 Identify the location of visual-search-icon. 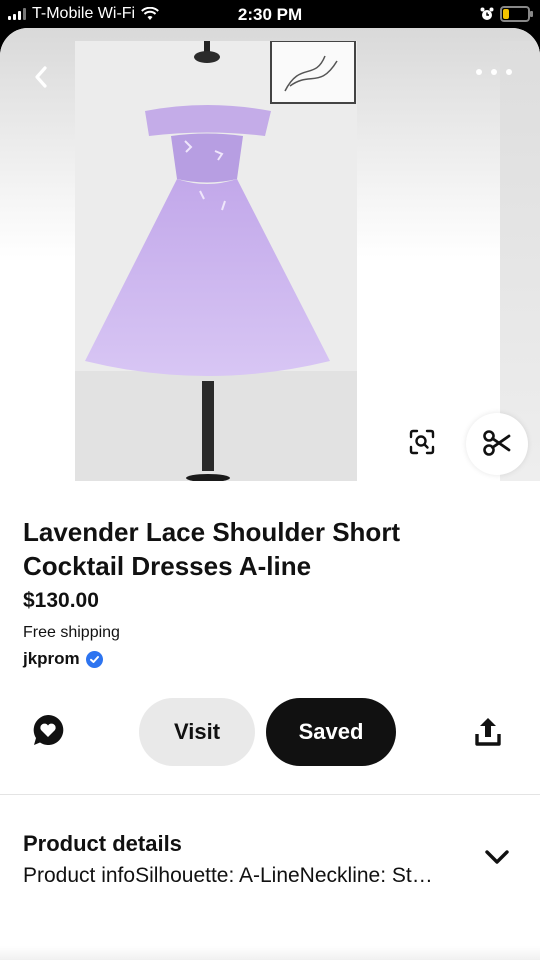
(422, 441).